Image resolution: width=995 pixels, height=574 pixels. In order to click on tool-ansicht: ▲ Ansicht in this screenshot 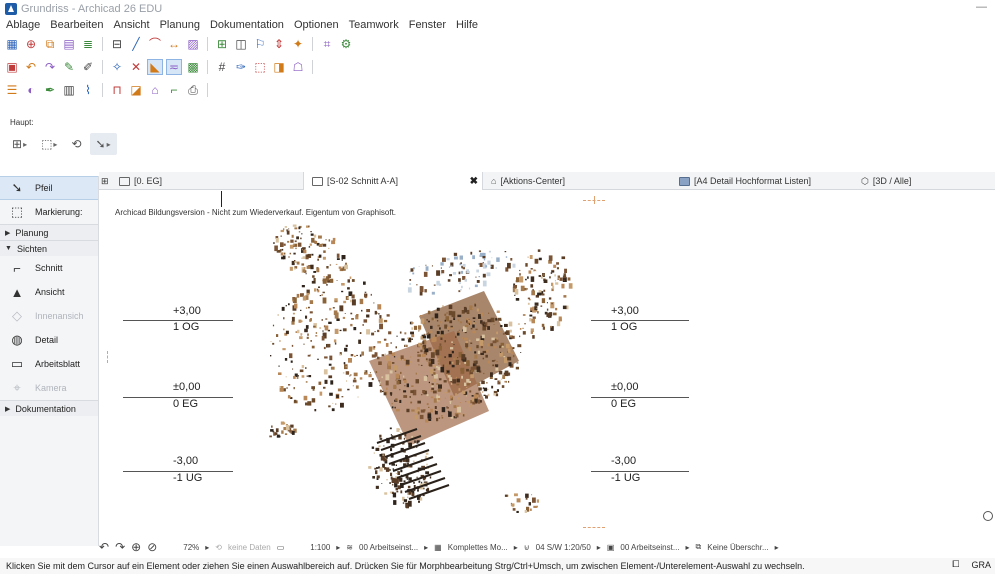, I will do `click(49, 292)`.